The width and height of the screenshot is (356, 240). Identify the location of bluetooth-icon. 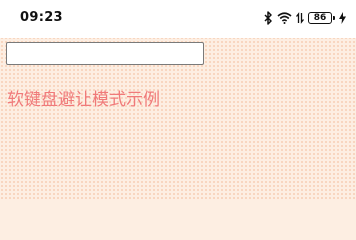
(268, 18).